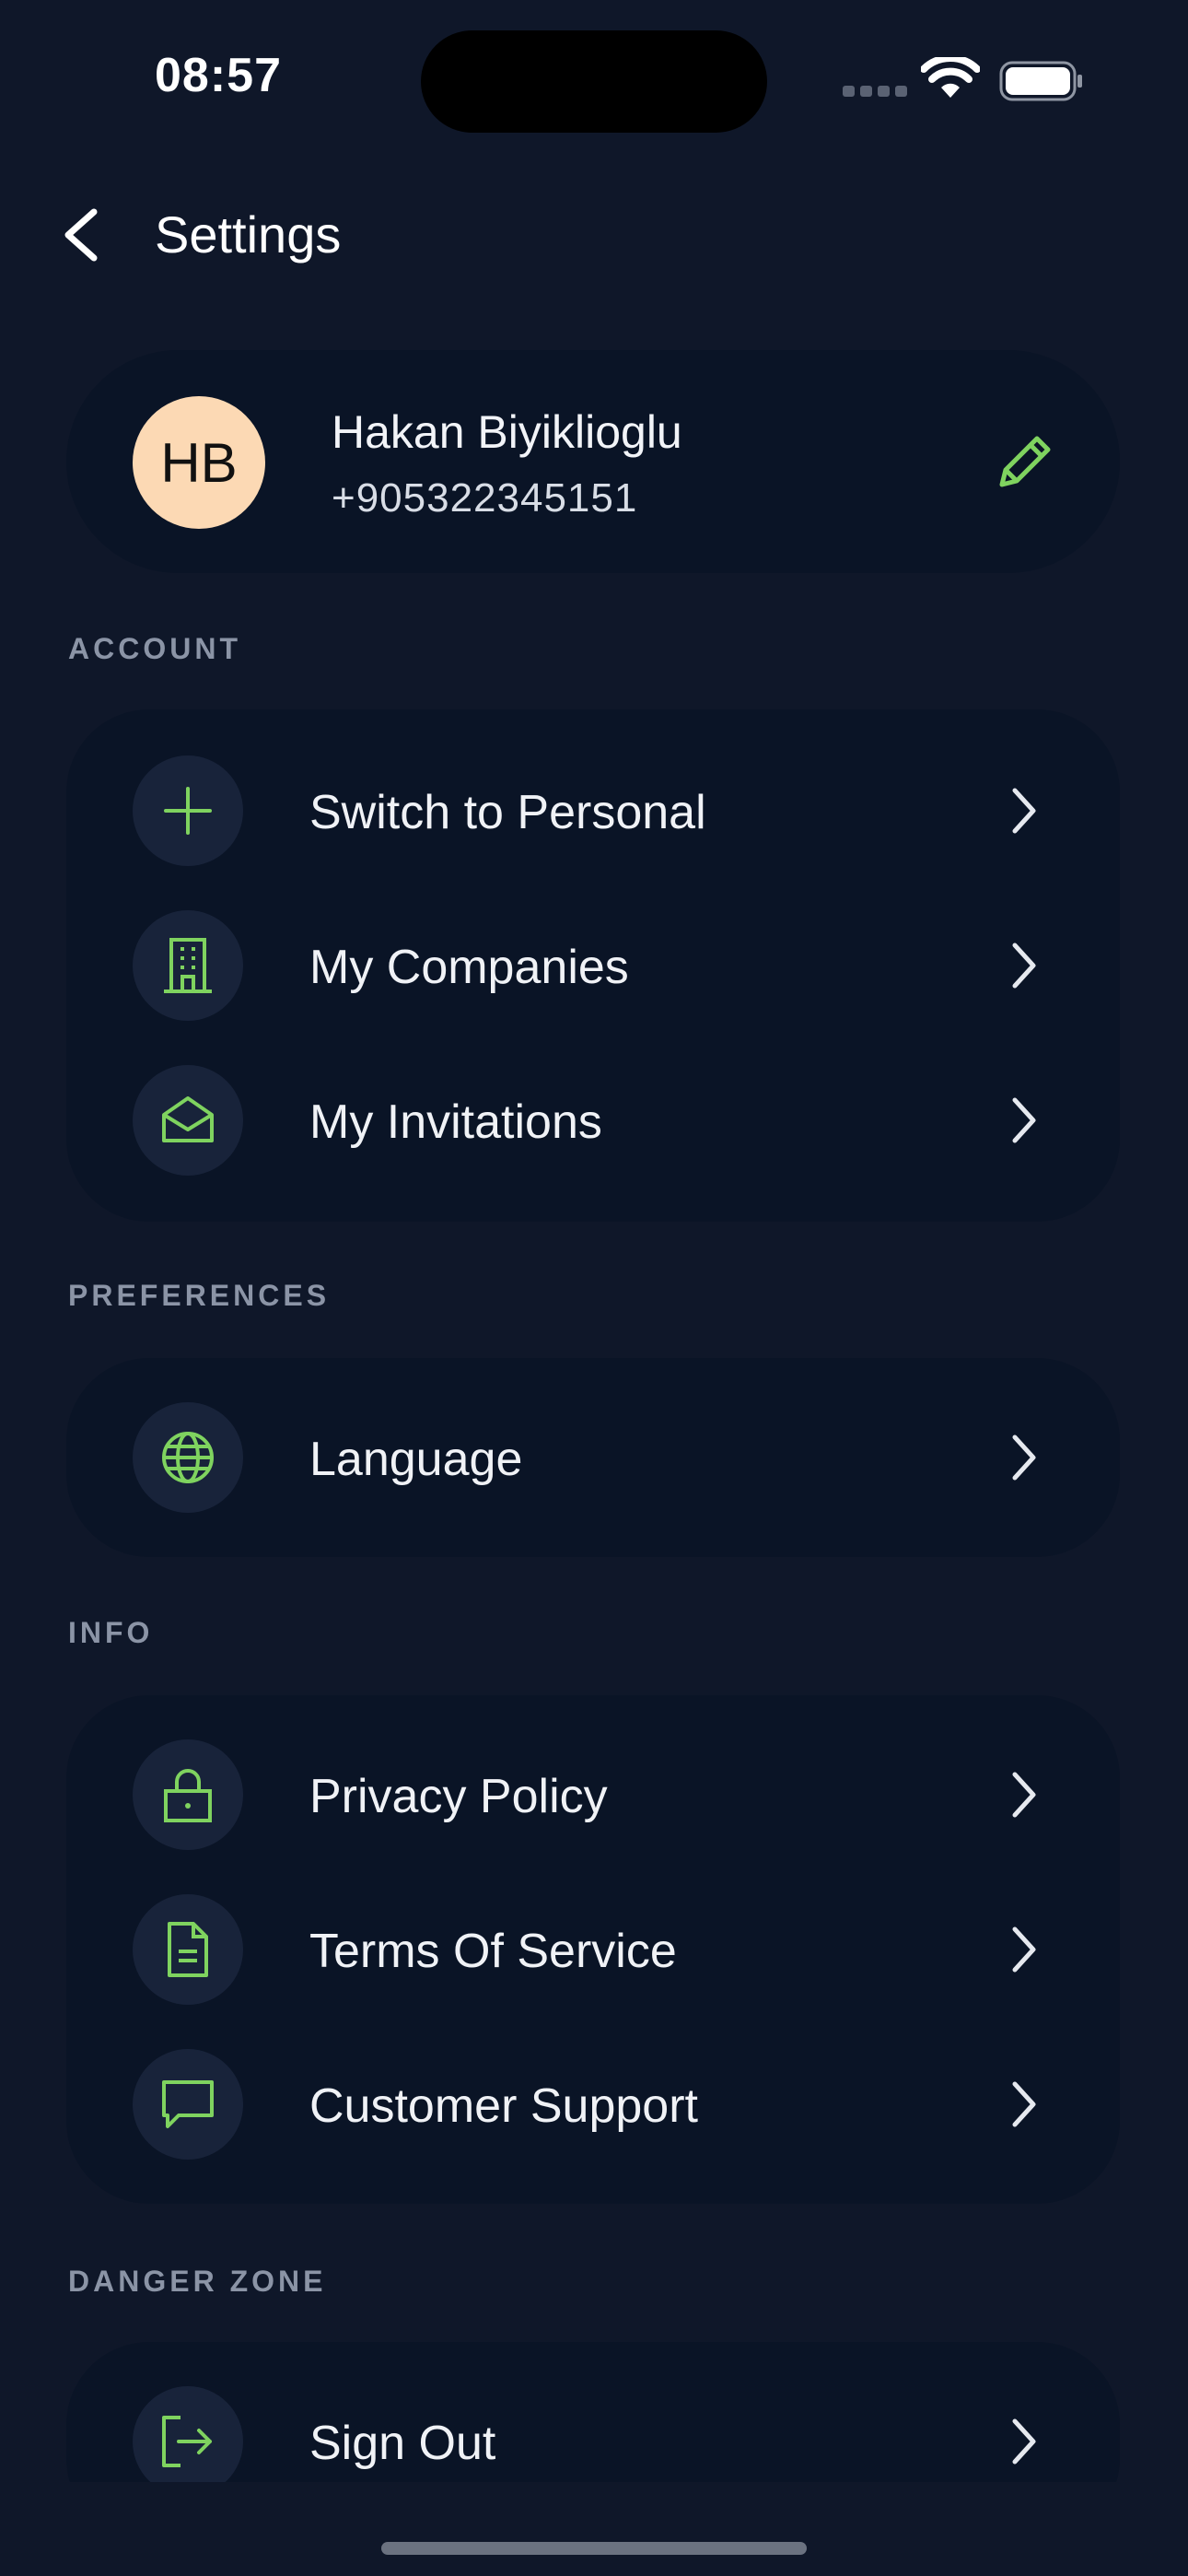 This screenshot has height=2576, width=1188. I want to click on cellular-signal-icon, so click(875, 91).